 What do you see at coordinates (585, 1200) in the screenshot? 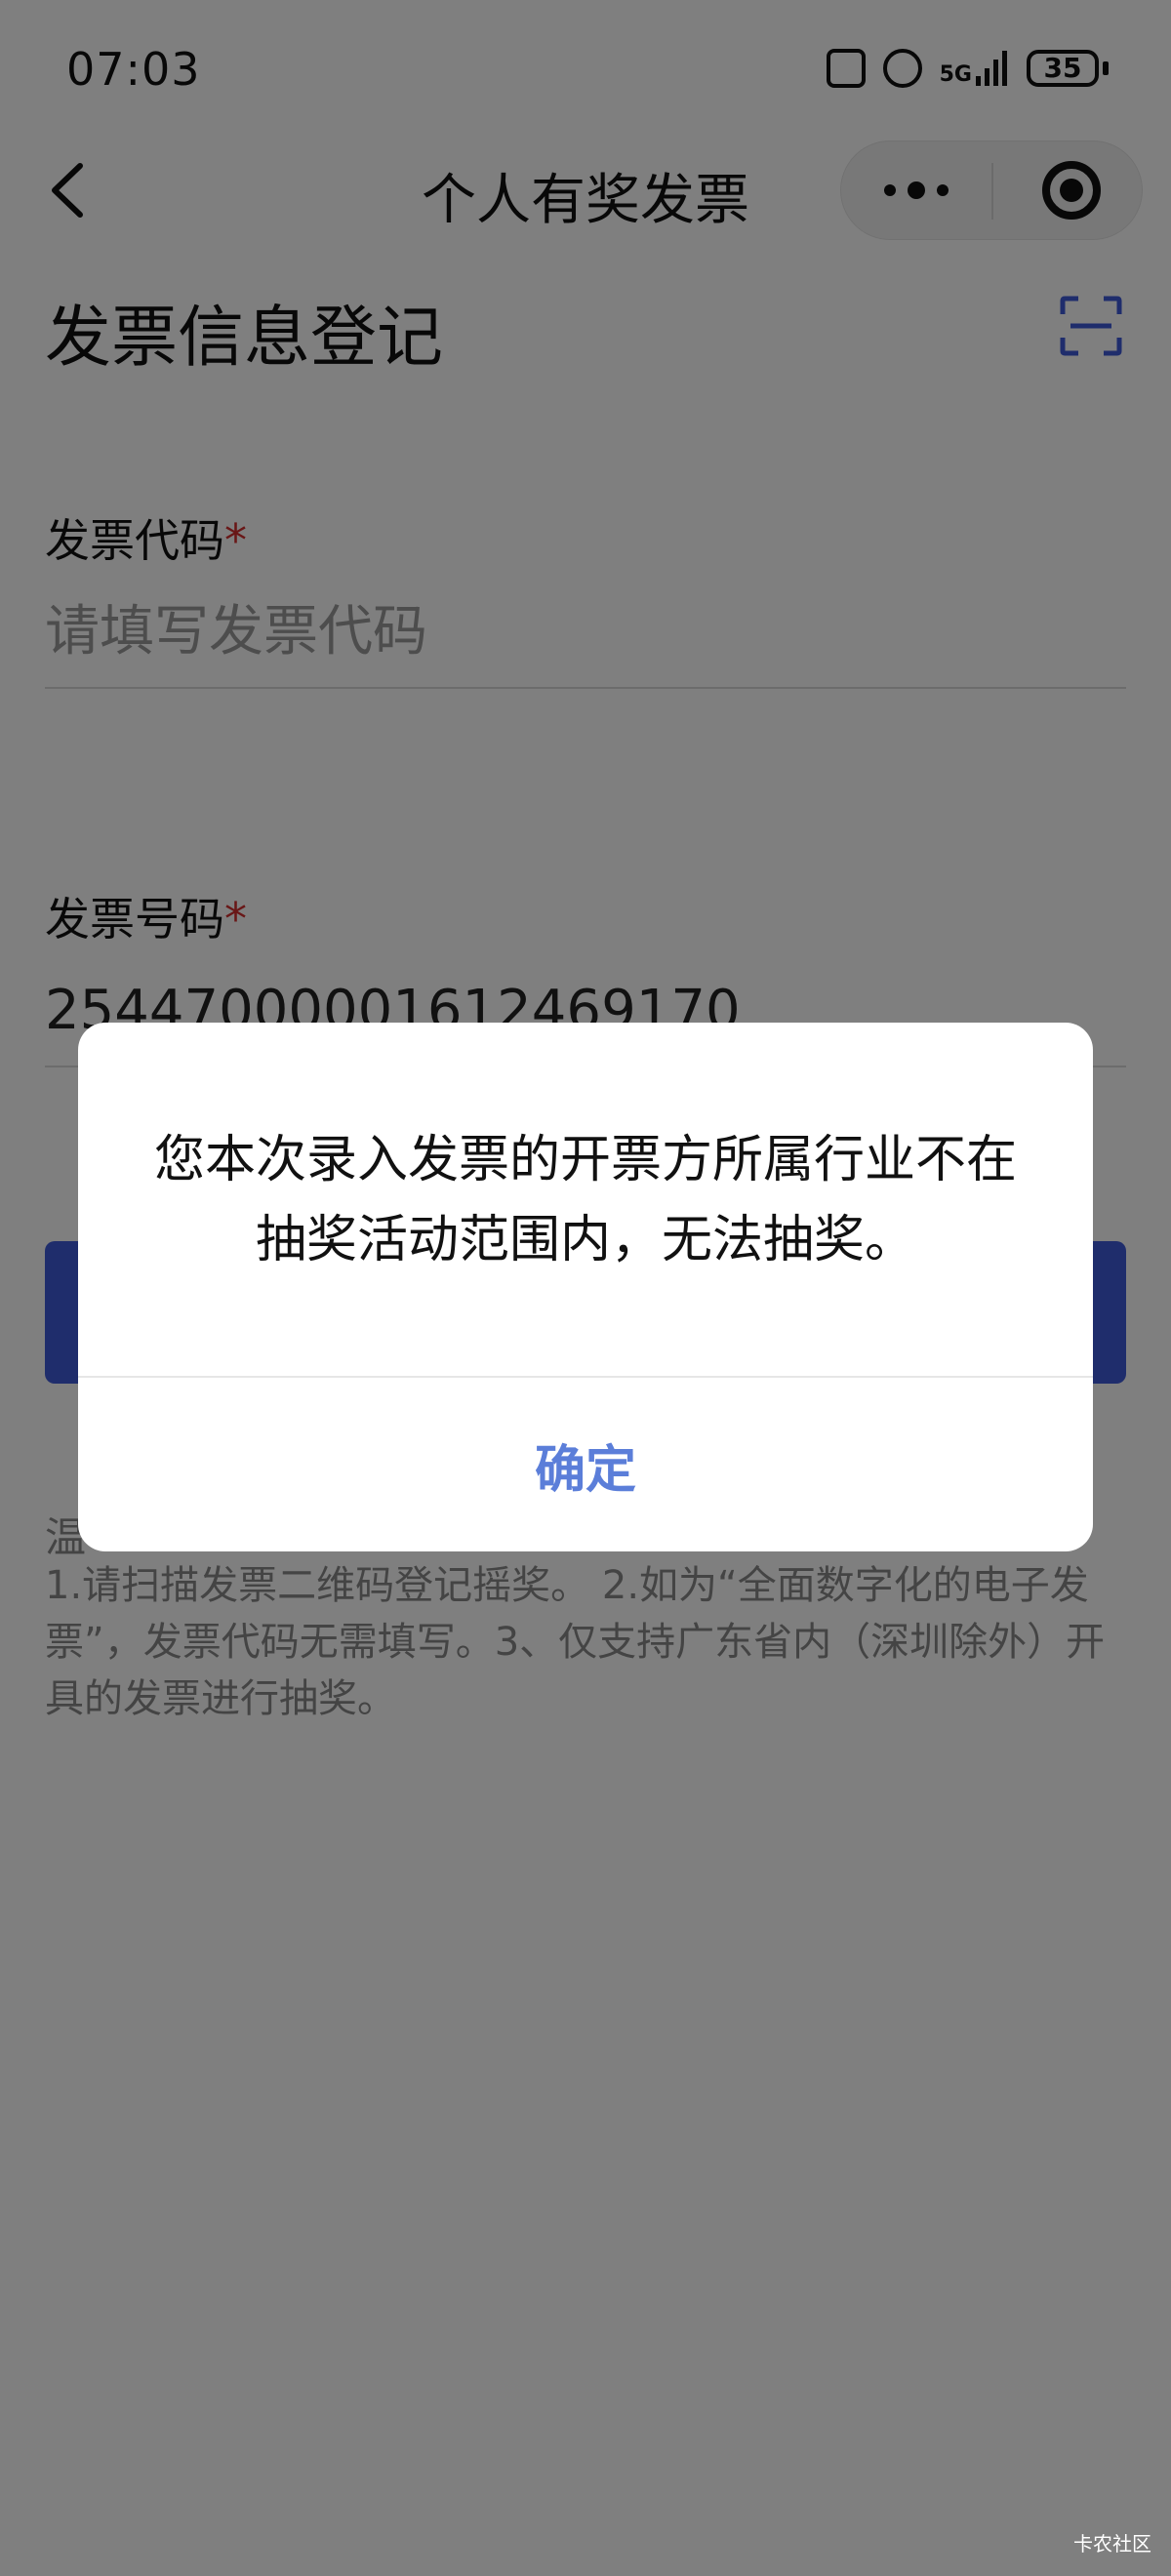
I see `dialog-message: 您本次录入发票的开票方所属行业不在抽奖活动范围内，无法抽奖。` at bounding box center [585, 1200].